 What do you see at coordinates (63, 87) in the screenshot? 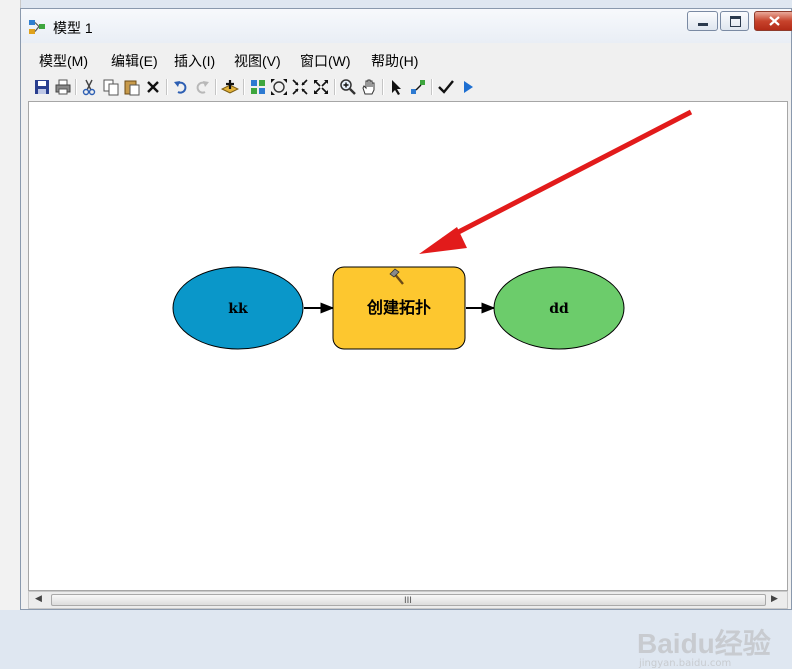
I see `print-icon` at bounding box center [63, 87].